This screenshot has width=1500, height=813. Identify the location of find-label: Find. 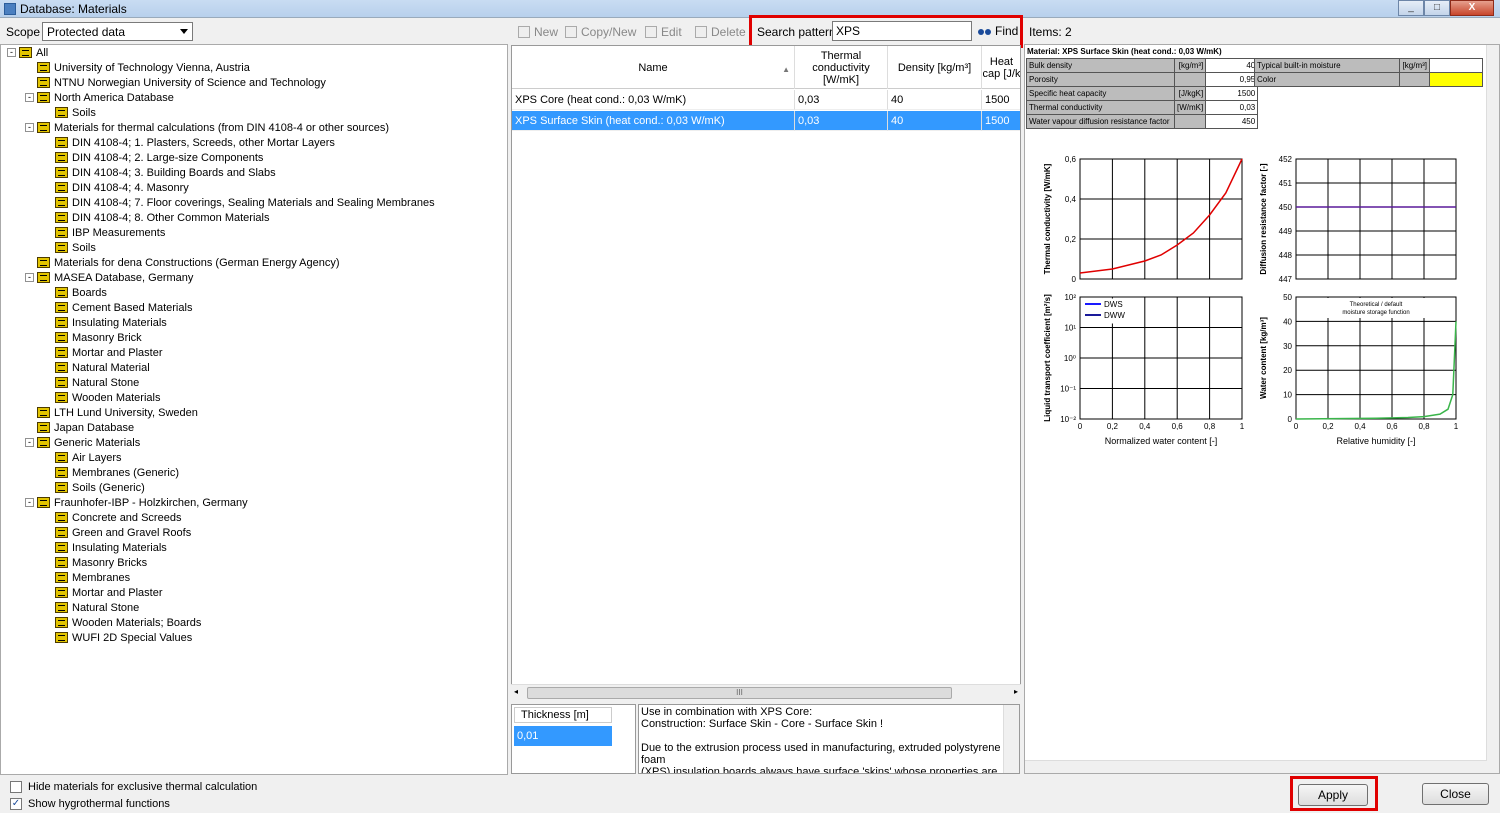
(1007, 31).